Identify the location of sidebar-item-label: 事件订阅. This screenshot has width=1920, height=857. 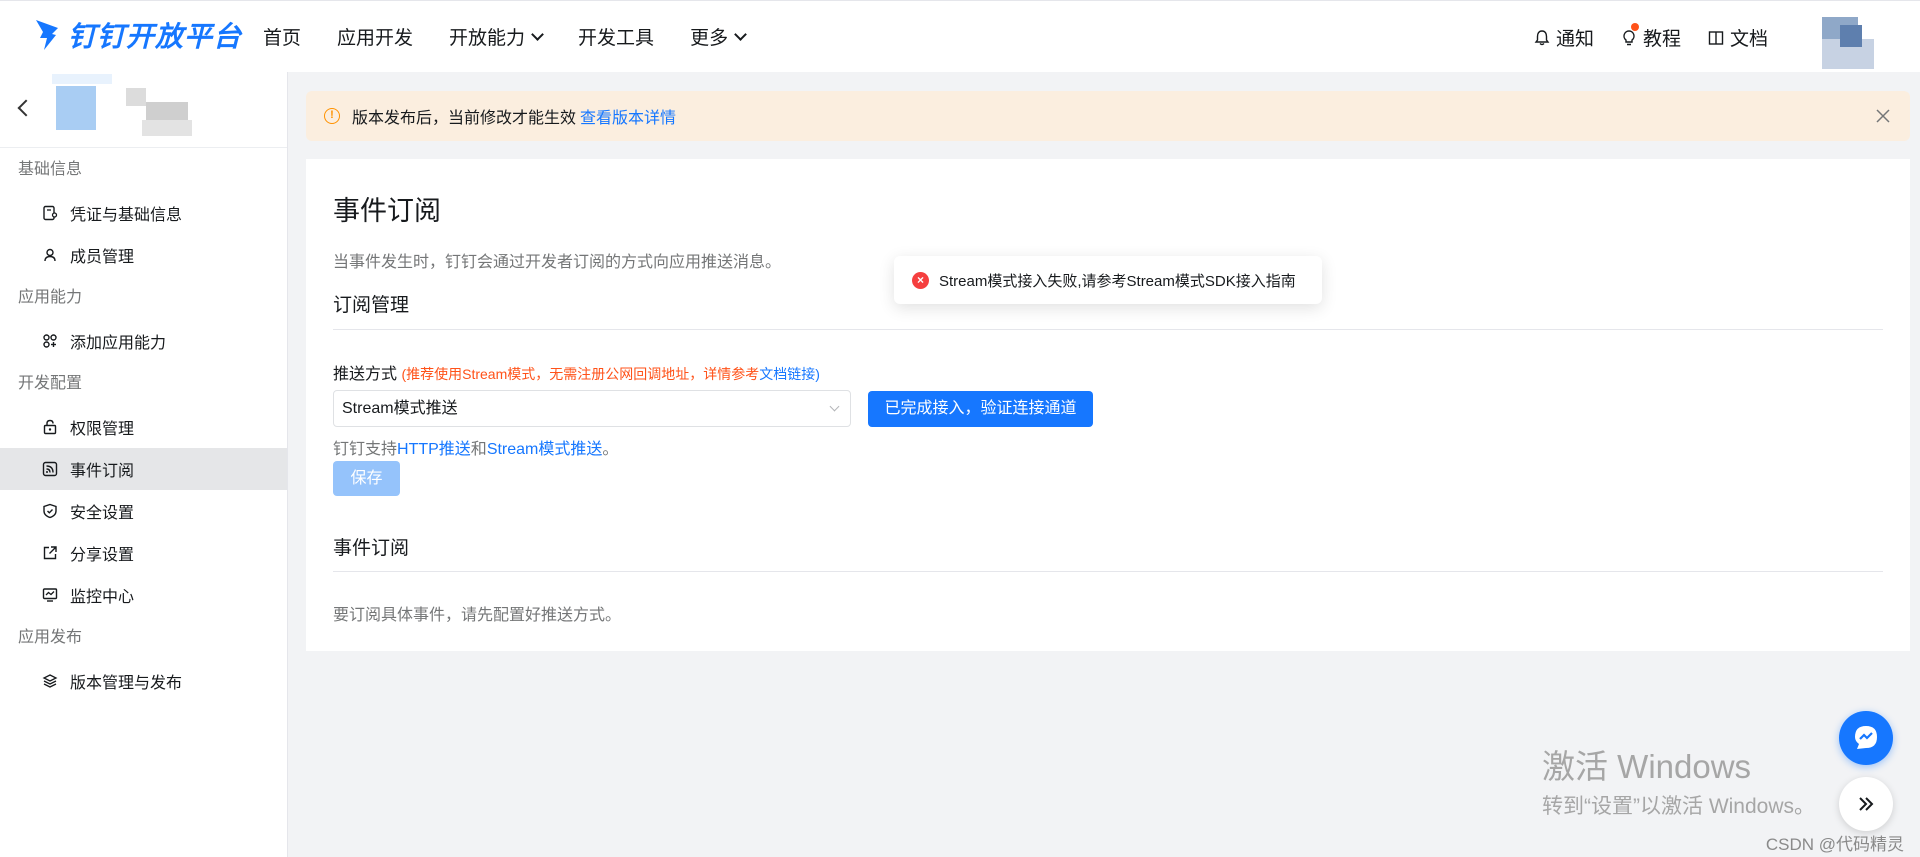
(102, 471).